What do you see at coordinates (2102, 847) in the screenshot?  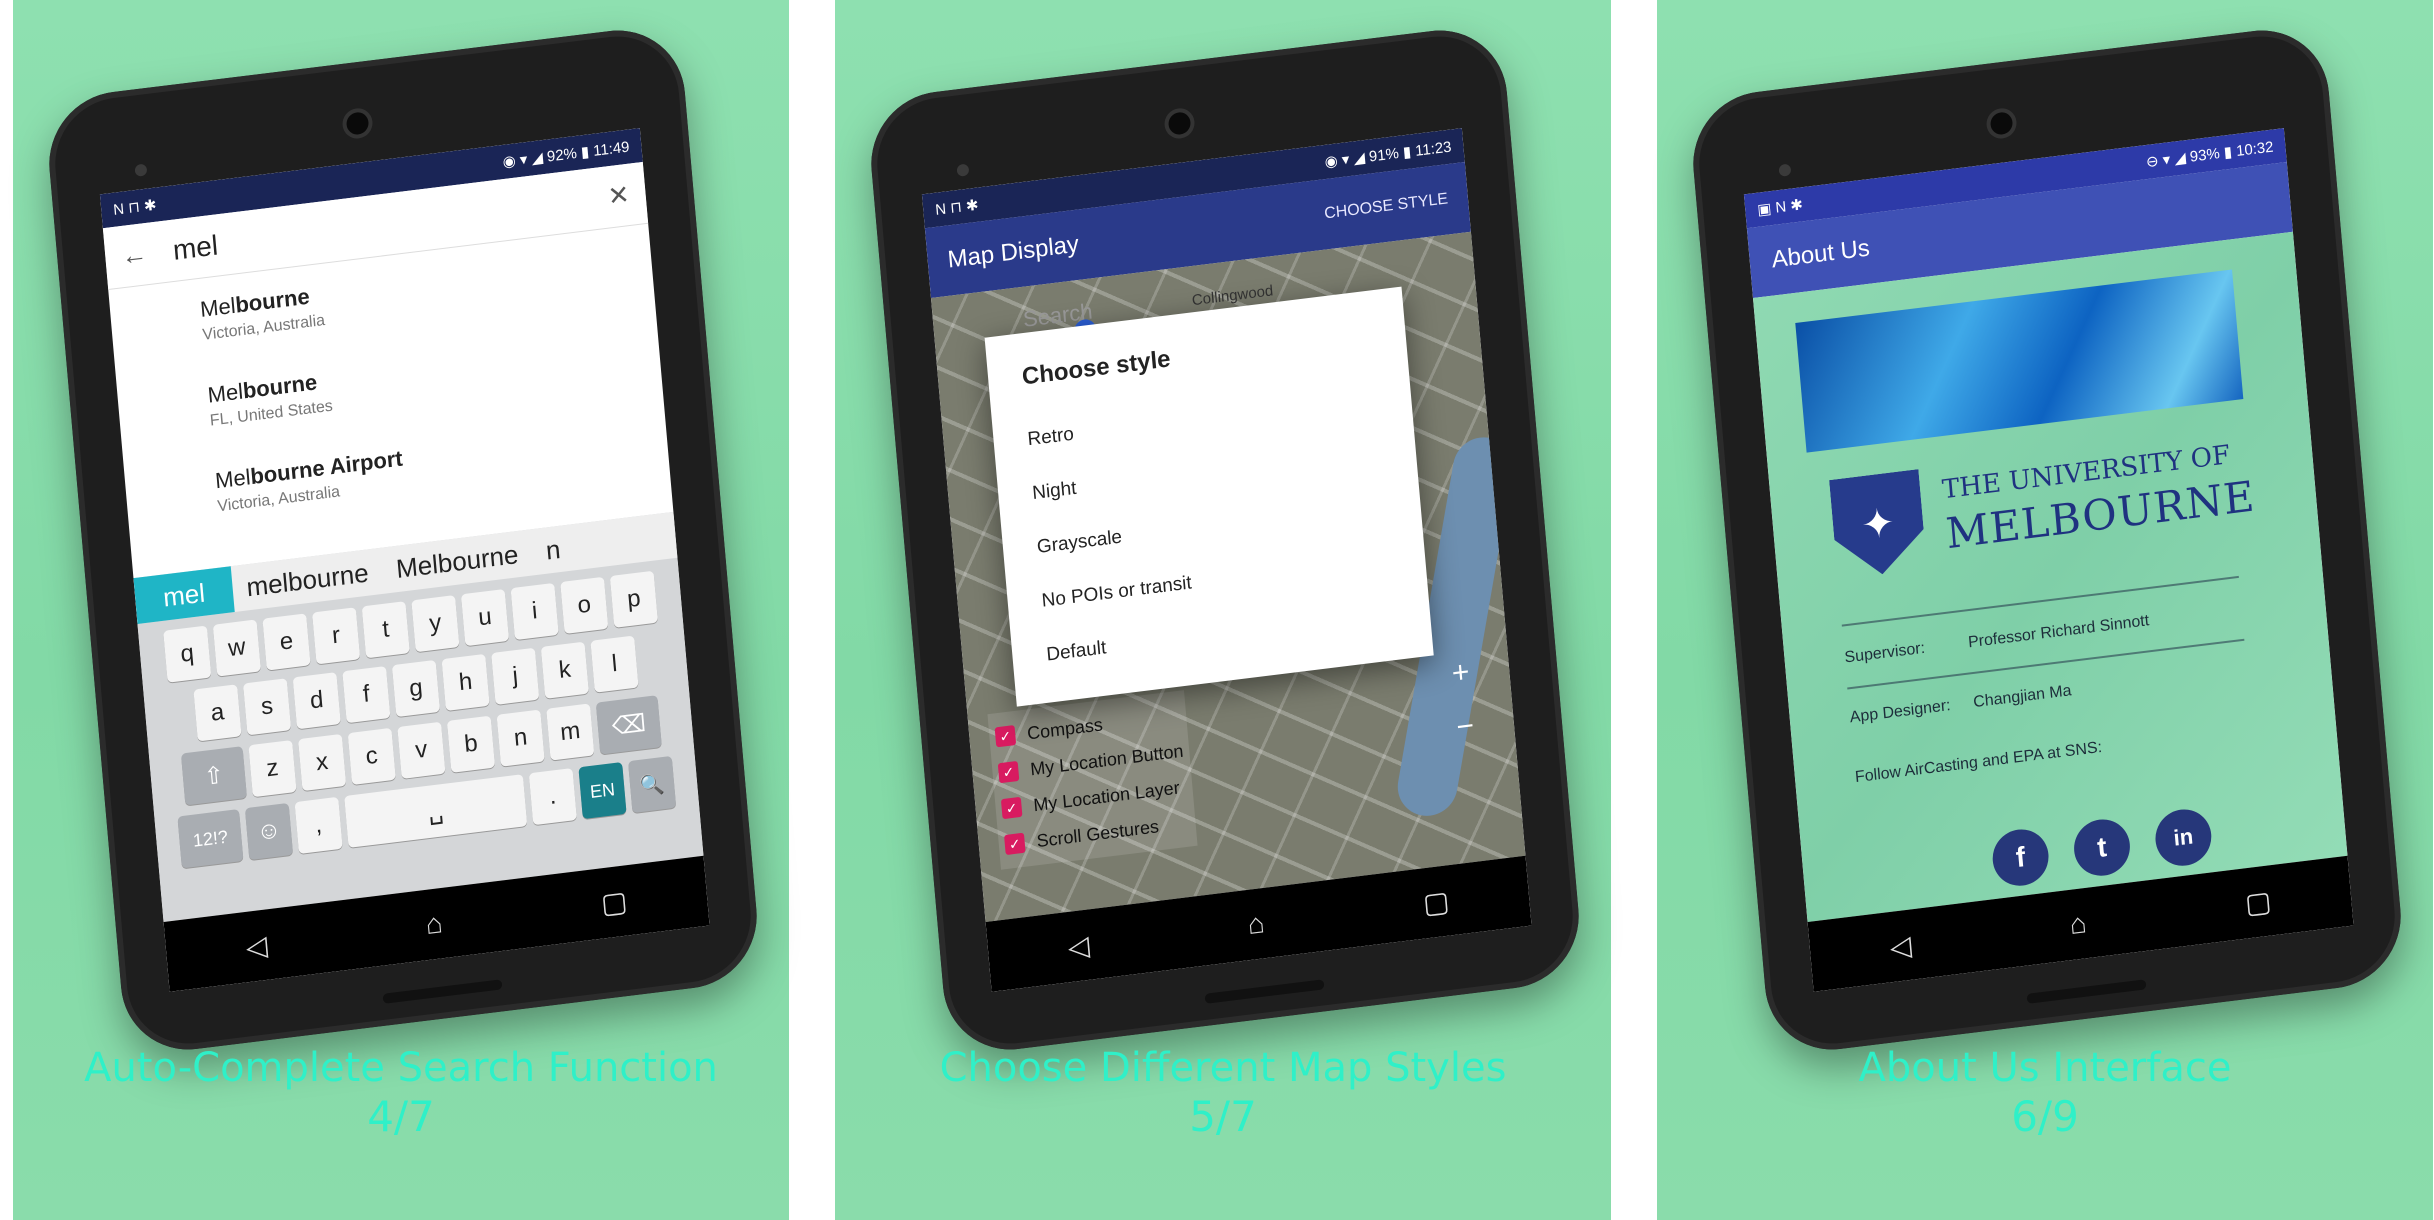 I see `twitter-icon: t` at bounding box center [2102, 847].